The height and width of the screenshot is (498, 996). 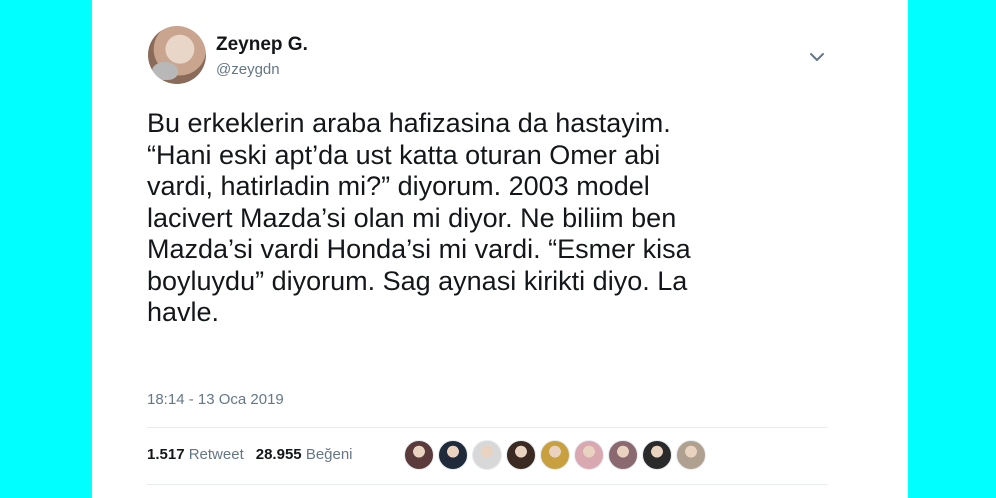 What do you see at coordinates (183, 312) in the screenshot?
I see `tweet-line: havle.` at bounding box center [183, 312].